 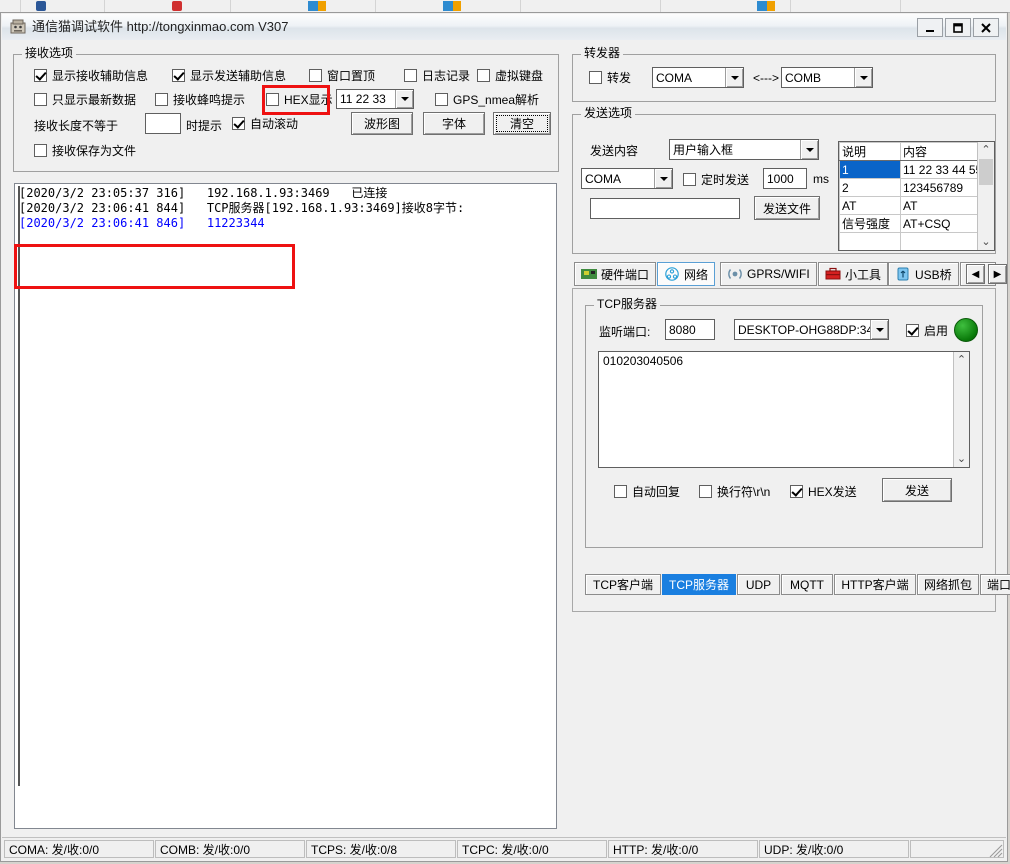 I want to click on table-row: 信号强度 AT+CSQ, so click(x=914, y=223).